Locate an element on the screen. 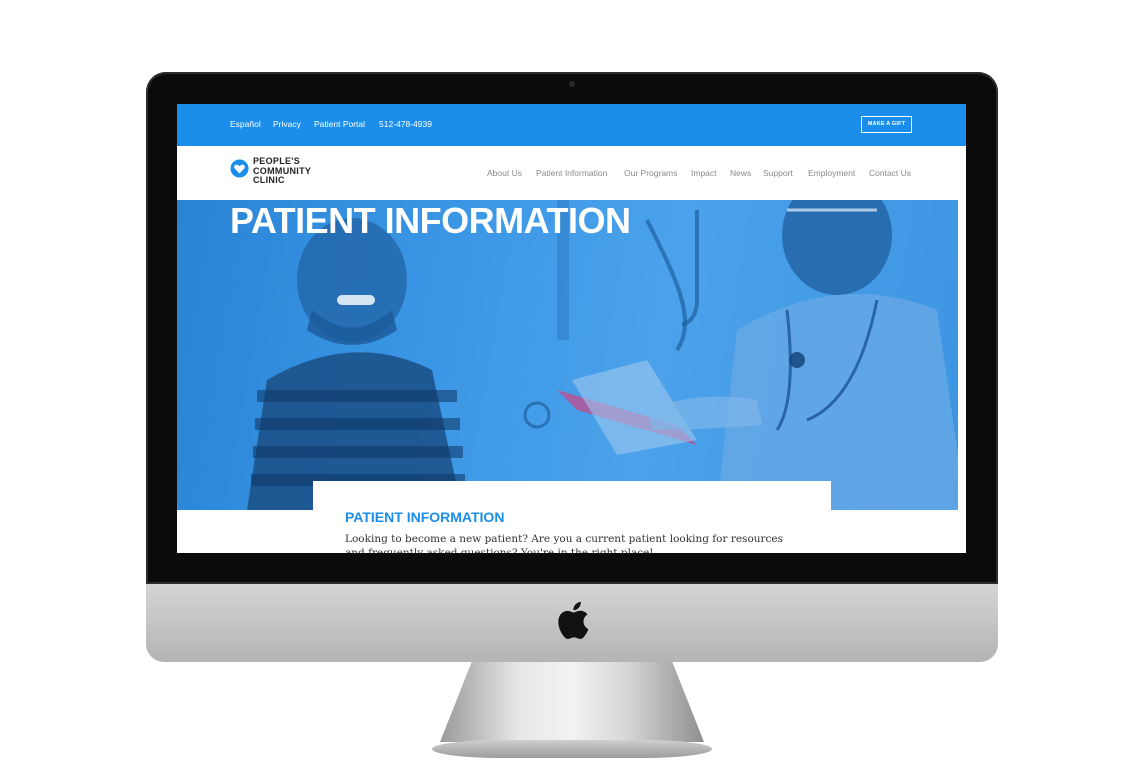 Image resolution: width=1144 pixels, height=769 pixels. nav-impact: Impact is located at coordinates (704, 173).